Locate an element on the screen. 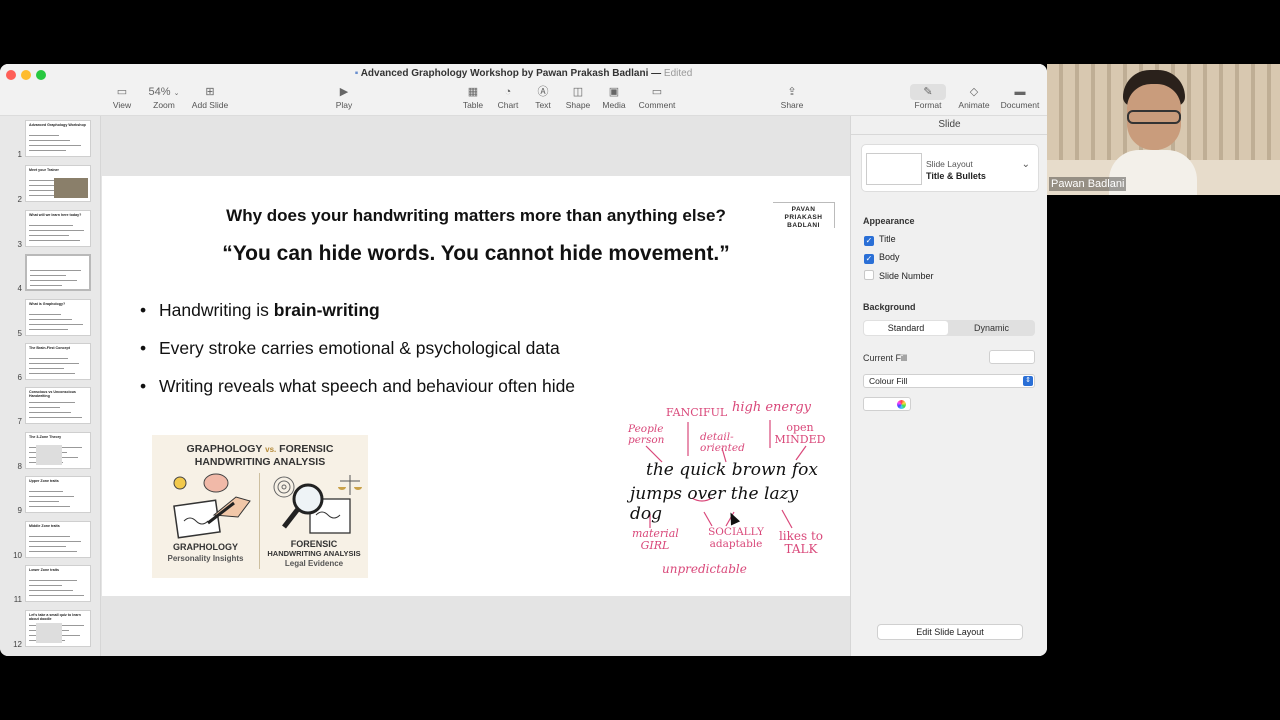 The image size is (1280, 720). document-icon: ▪ is located at coordinates (356, 73).